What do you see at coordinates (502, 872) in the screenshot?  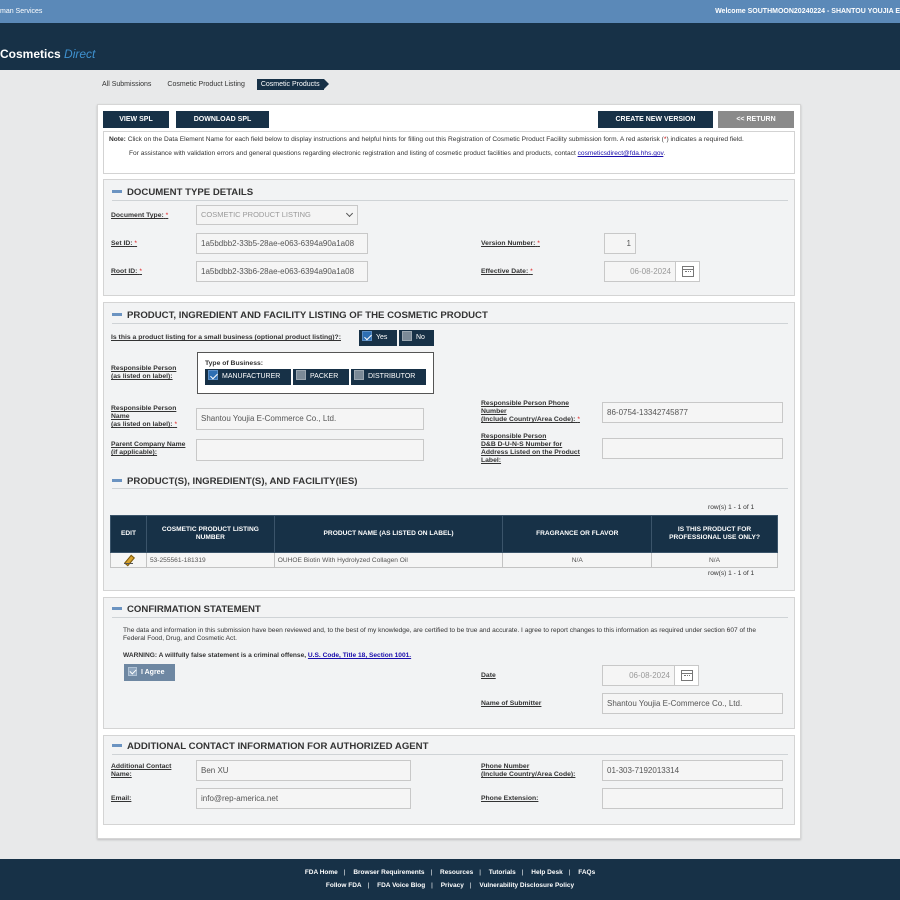 I see `footer-link-tutorials: Tutorials` at bounding box center [502, 872].